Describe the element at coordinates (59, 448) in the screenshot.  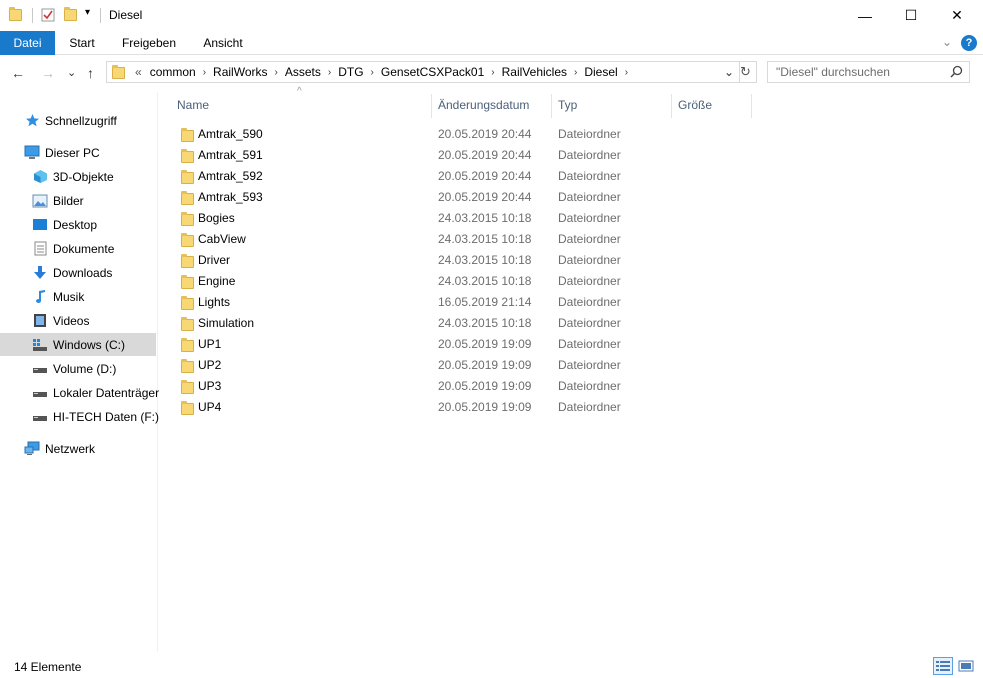
I see `sidebar-item-netzwerk: Netzwerk` at that location.